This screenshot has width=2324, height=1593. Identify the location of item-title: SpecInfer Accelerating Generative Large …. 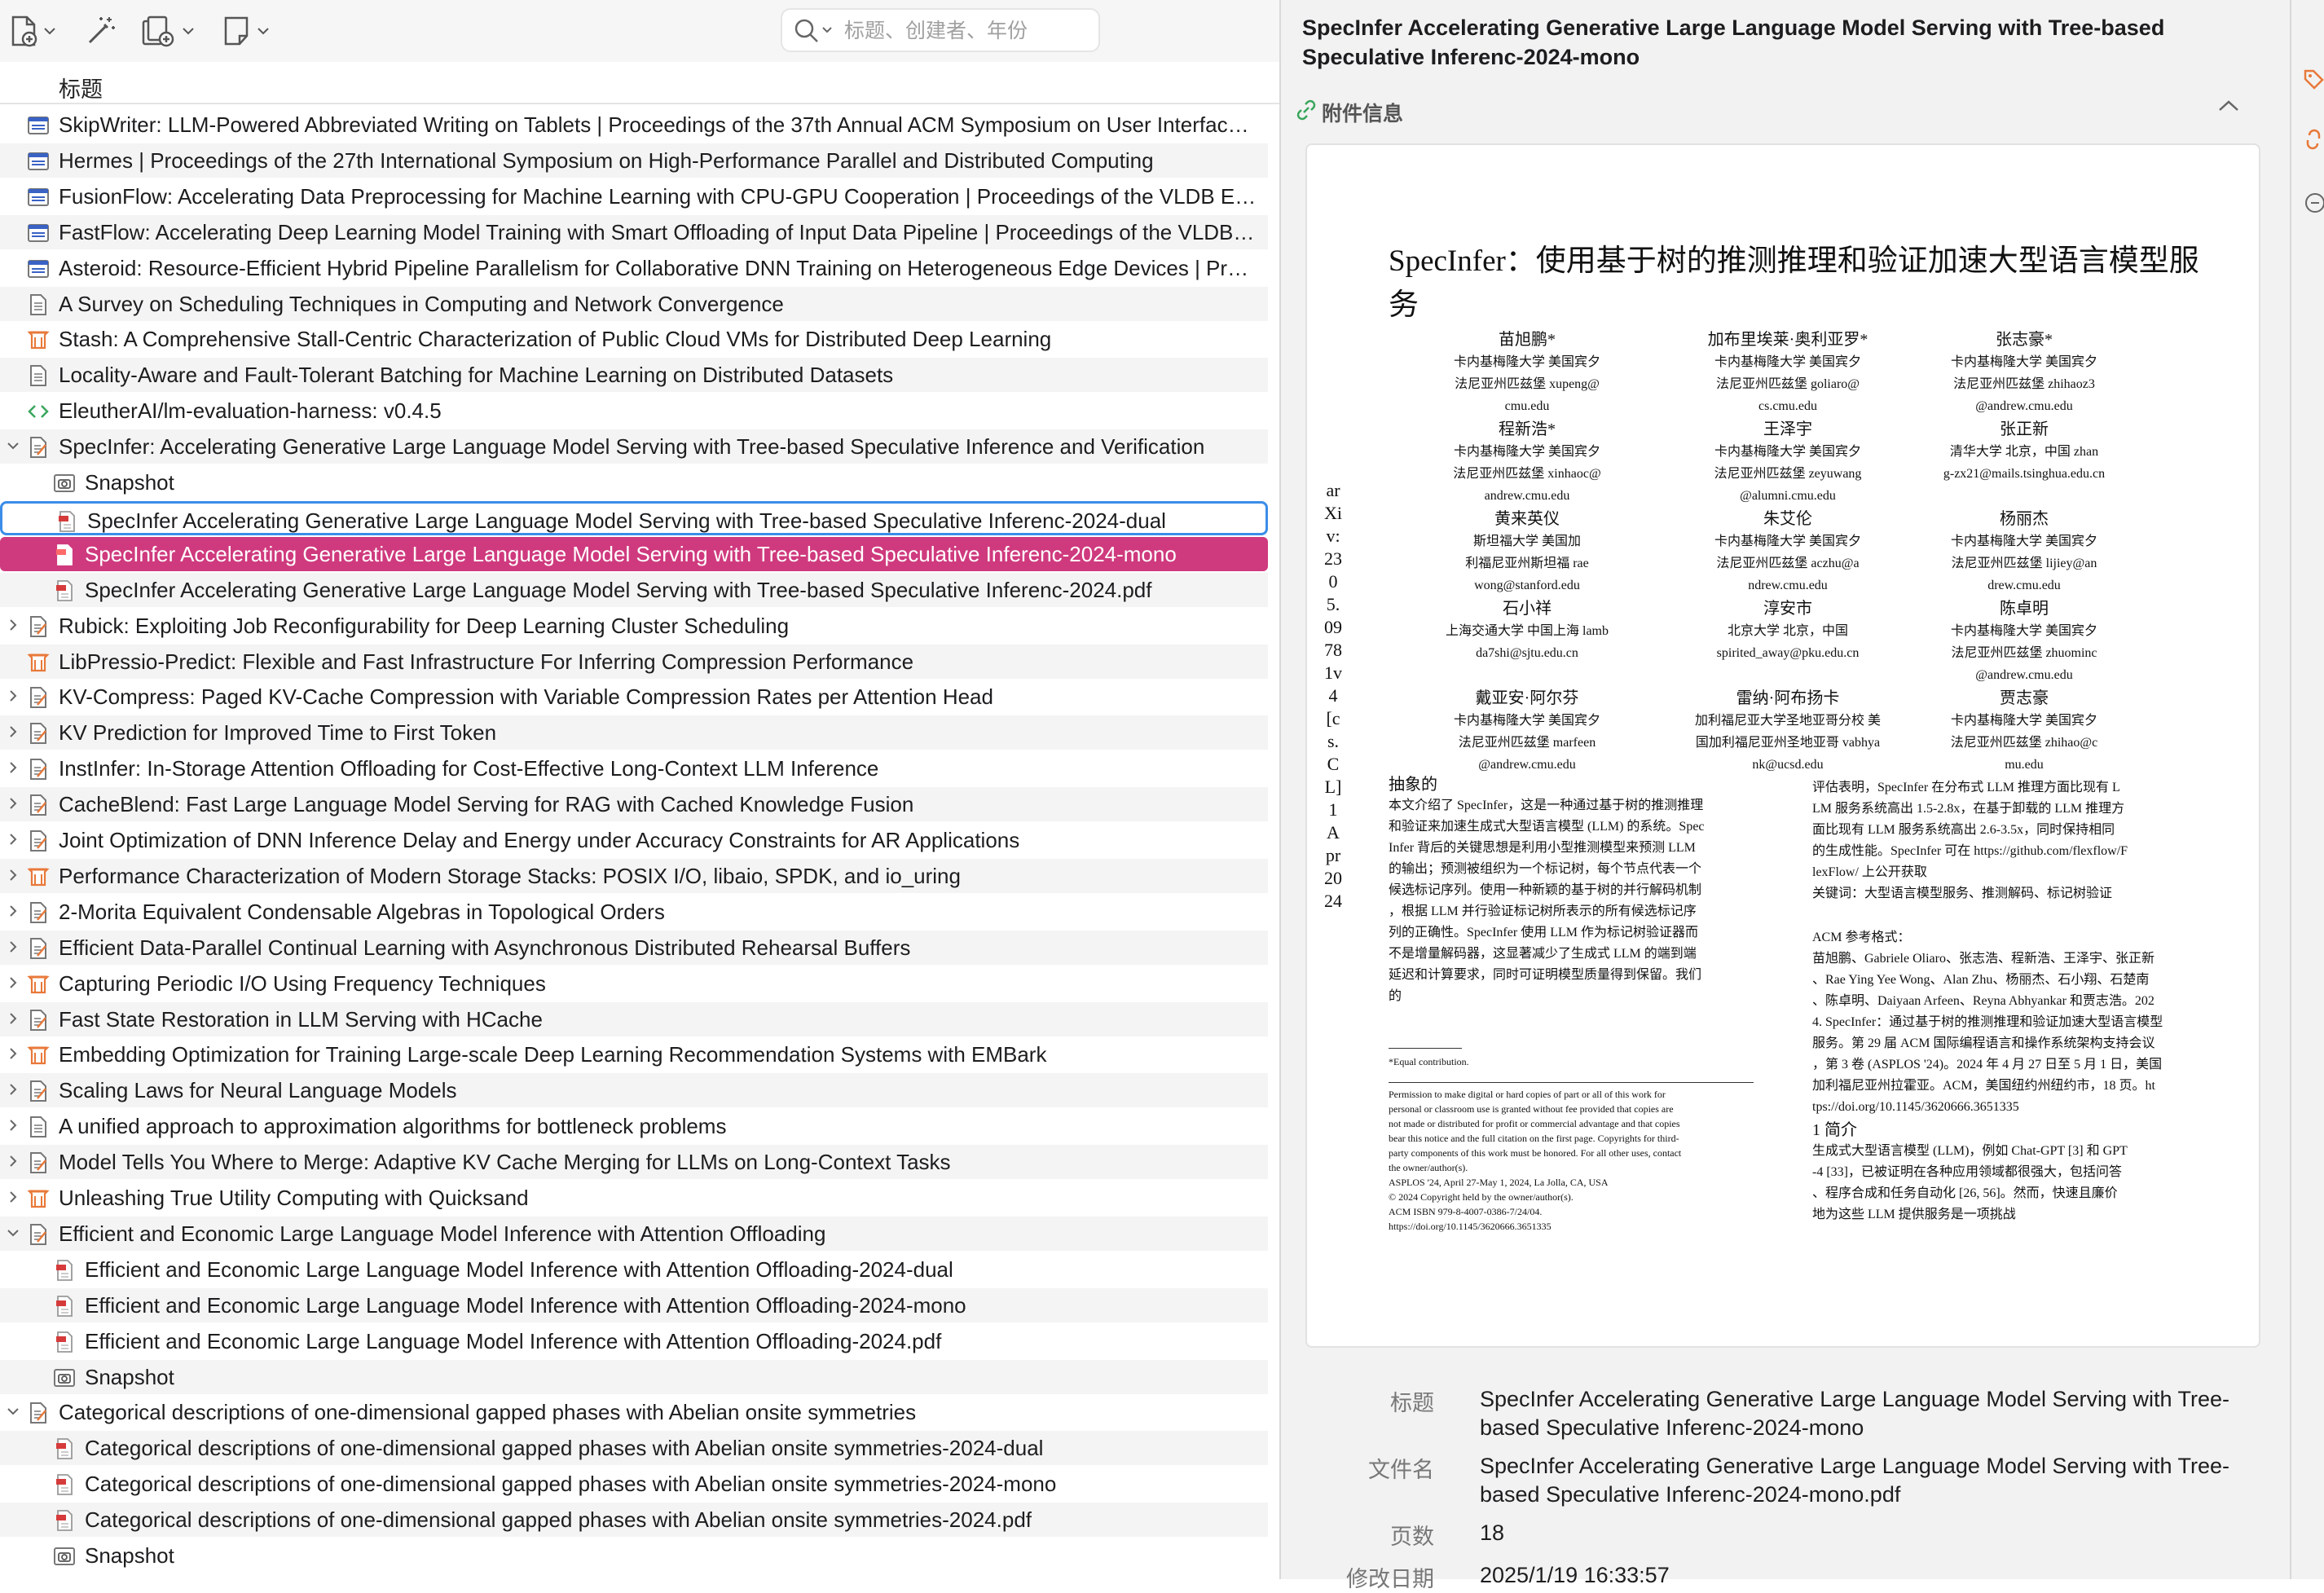
(631, 553).